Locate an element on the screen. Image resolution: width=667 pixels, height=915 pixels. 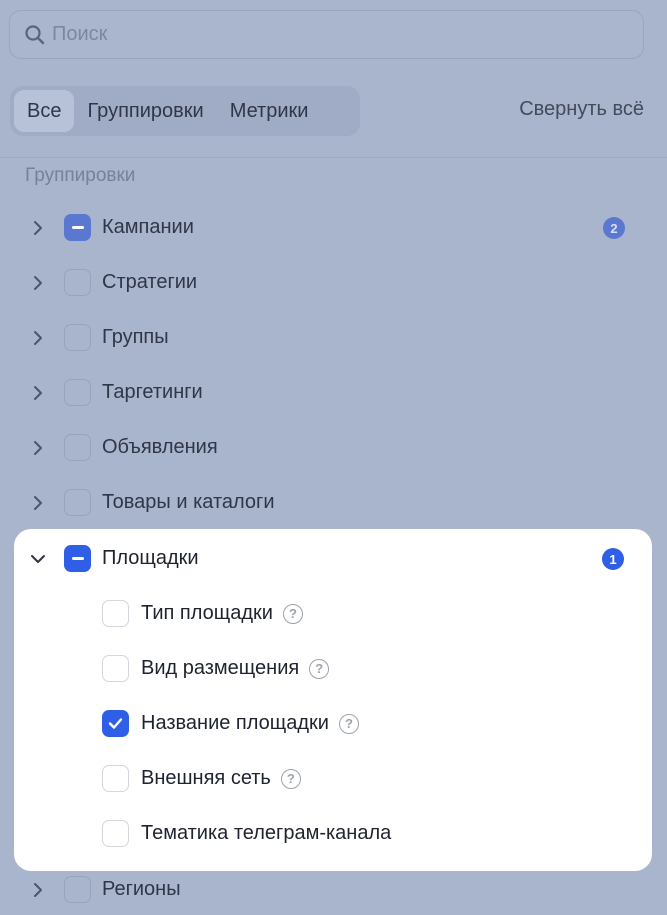
chevron-down-icon is located at coordinates (38, 559).